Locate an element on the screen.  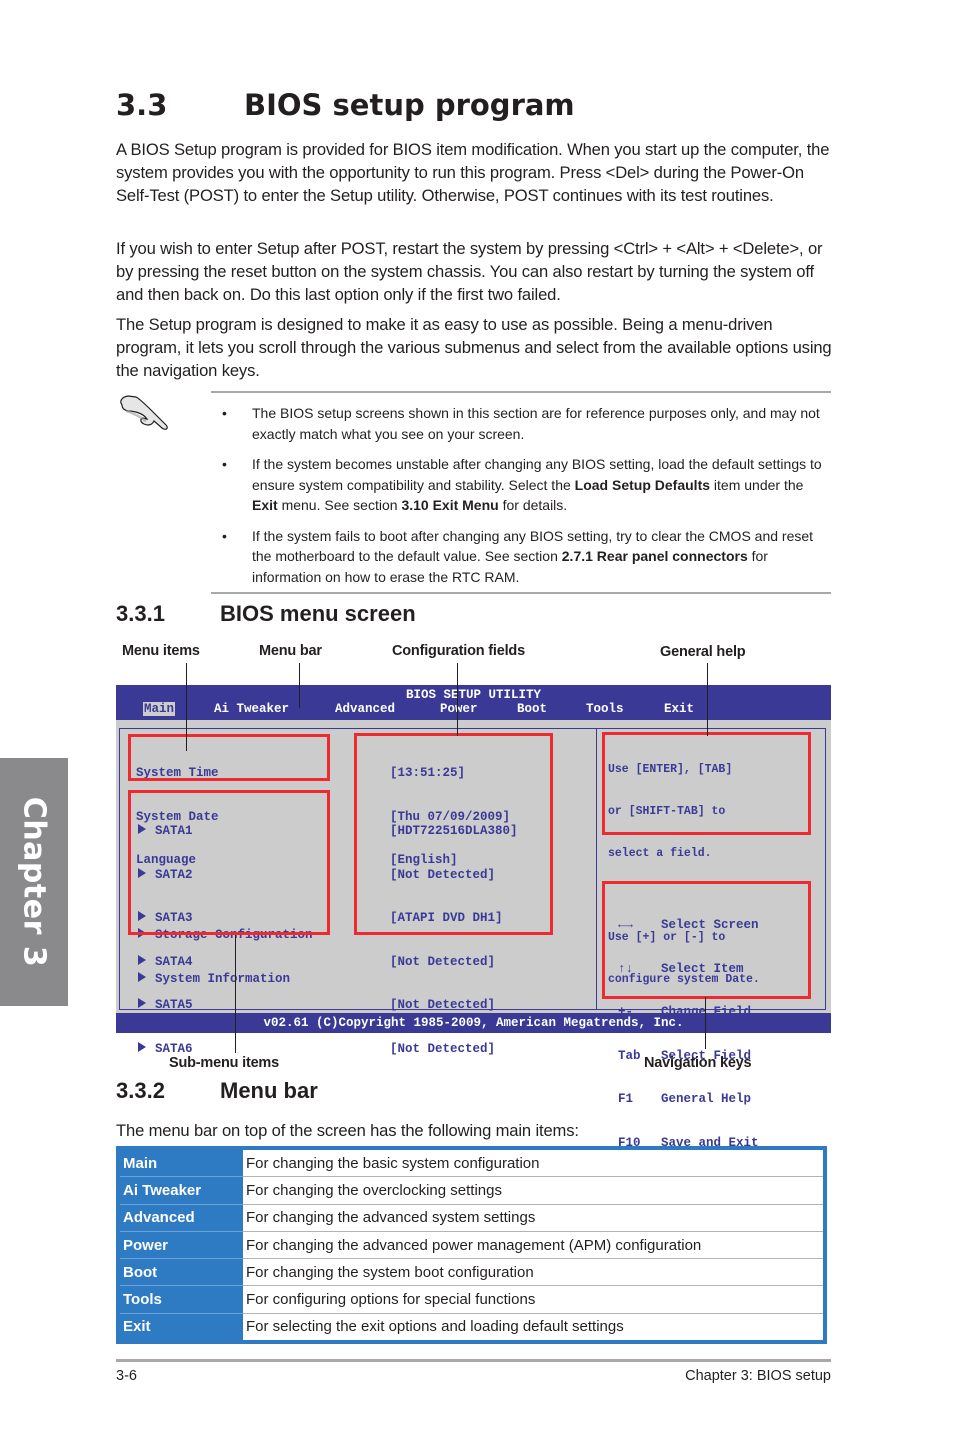
submenu-label: System Information is located at coordinates (223, 978).